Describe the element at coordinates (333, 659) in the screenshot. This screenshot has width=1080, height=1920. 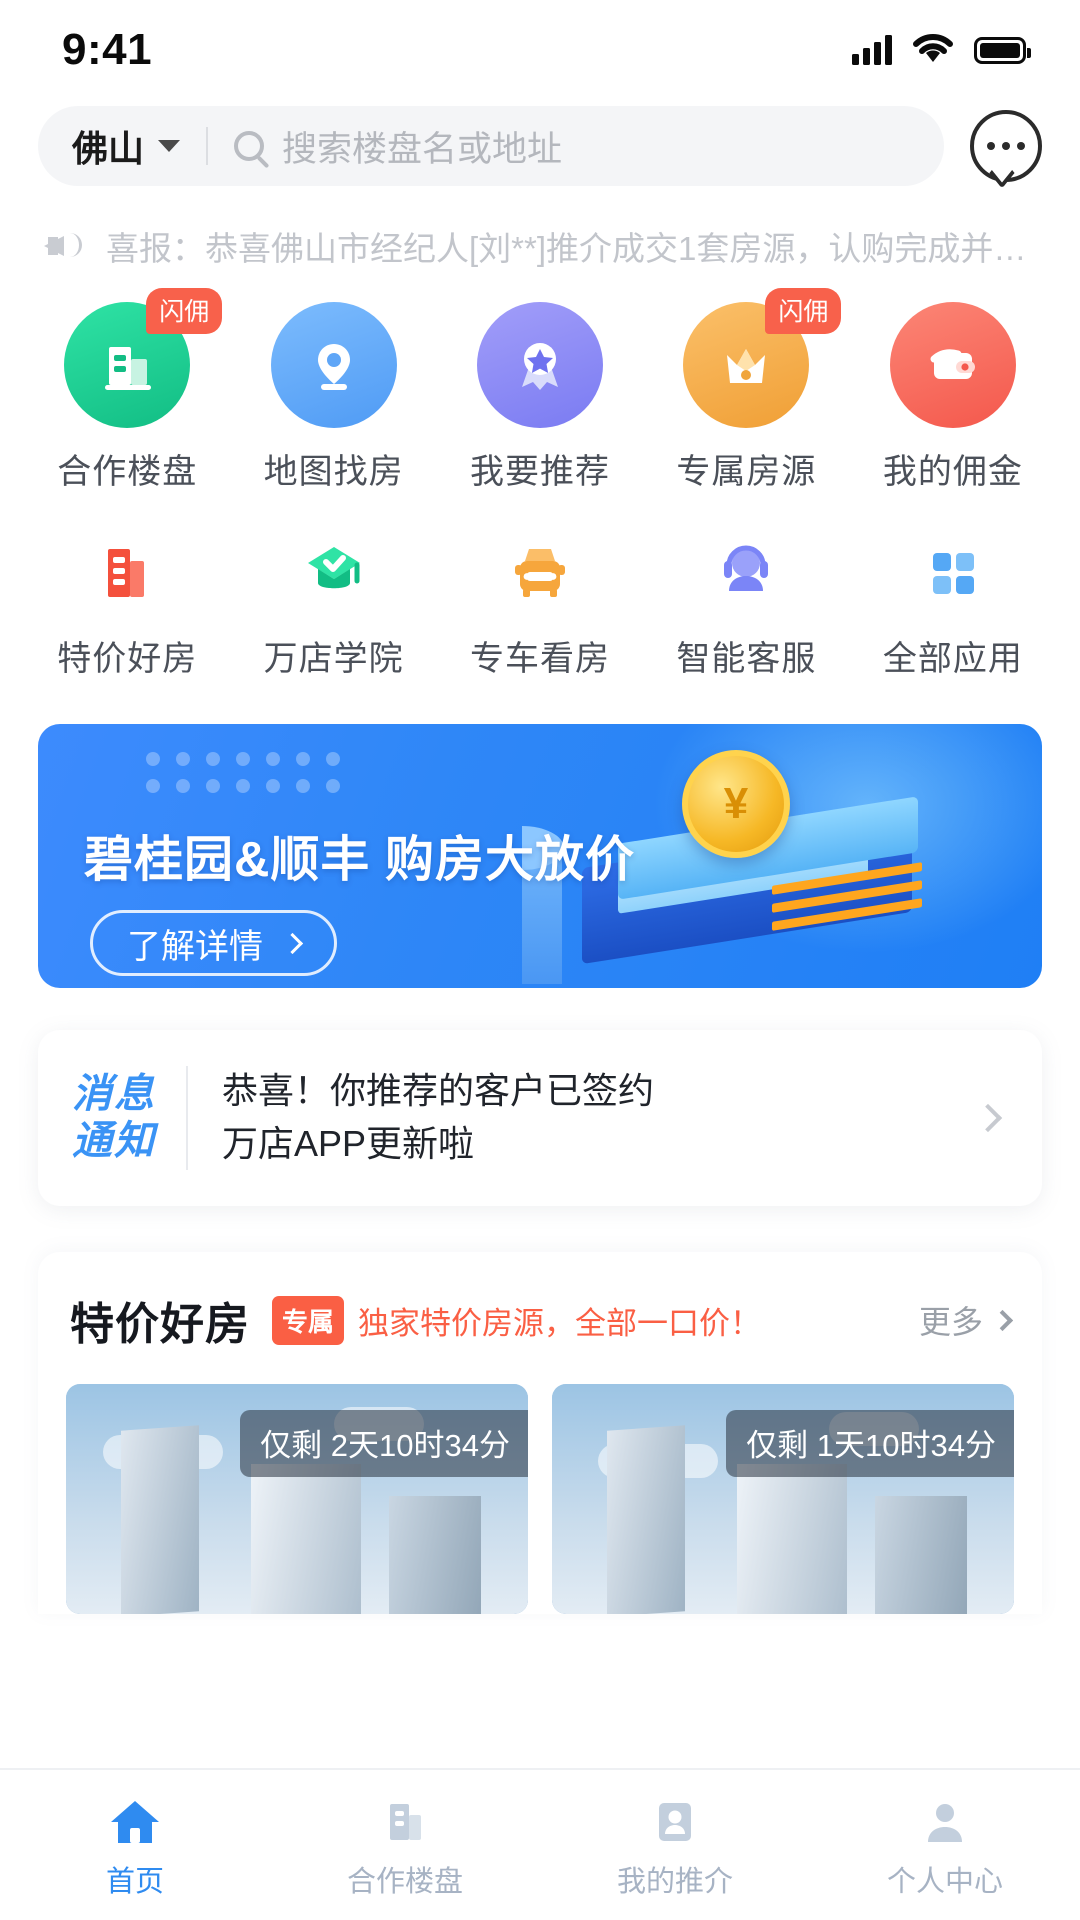
I see `quick-entry-label: 万店学院` at that location.